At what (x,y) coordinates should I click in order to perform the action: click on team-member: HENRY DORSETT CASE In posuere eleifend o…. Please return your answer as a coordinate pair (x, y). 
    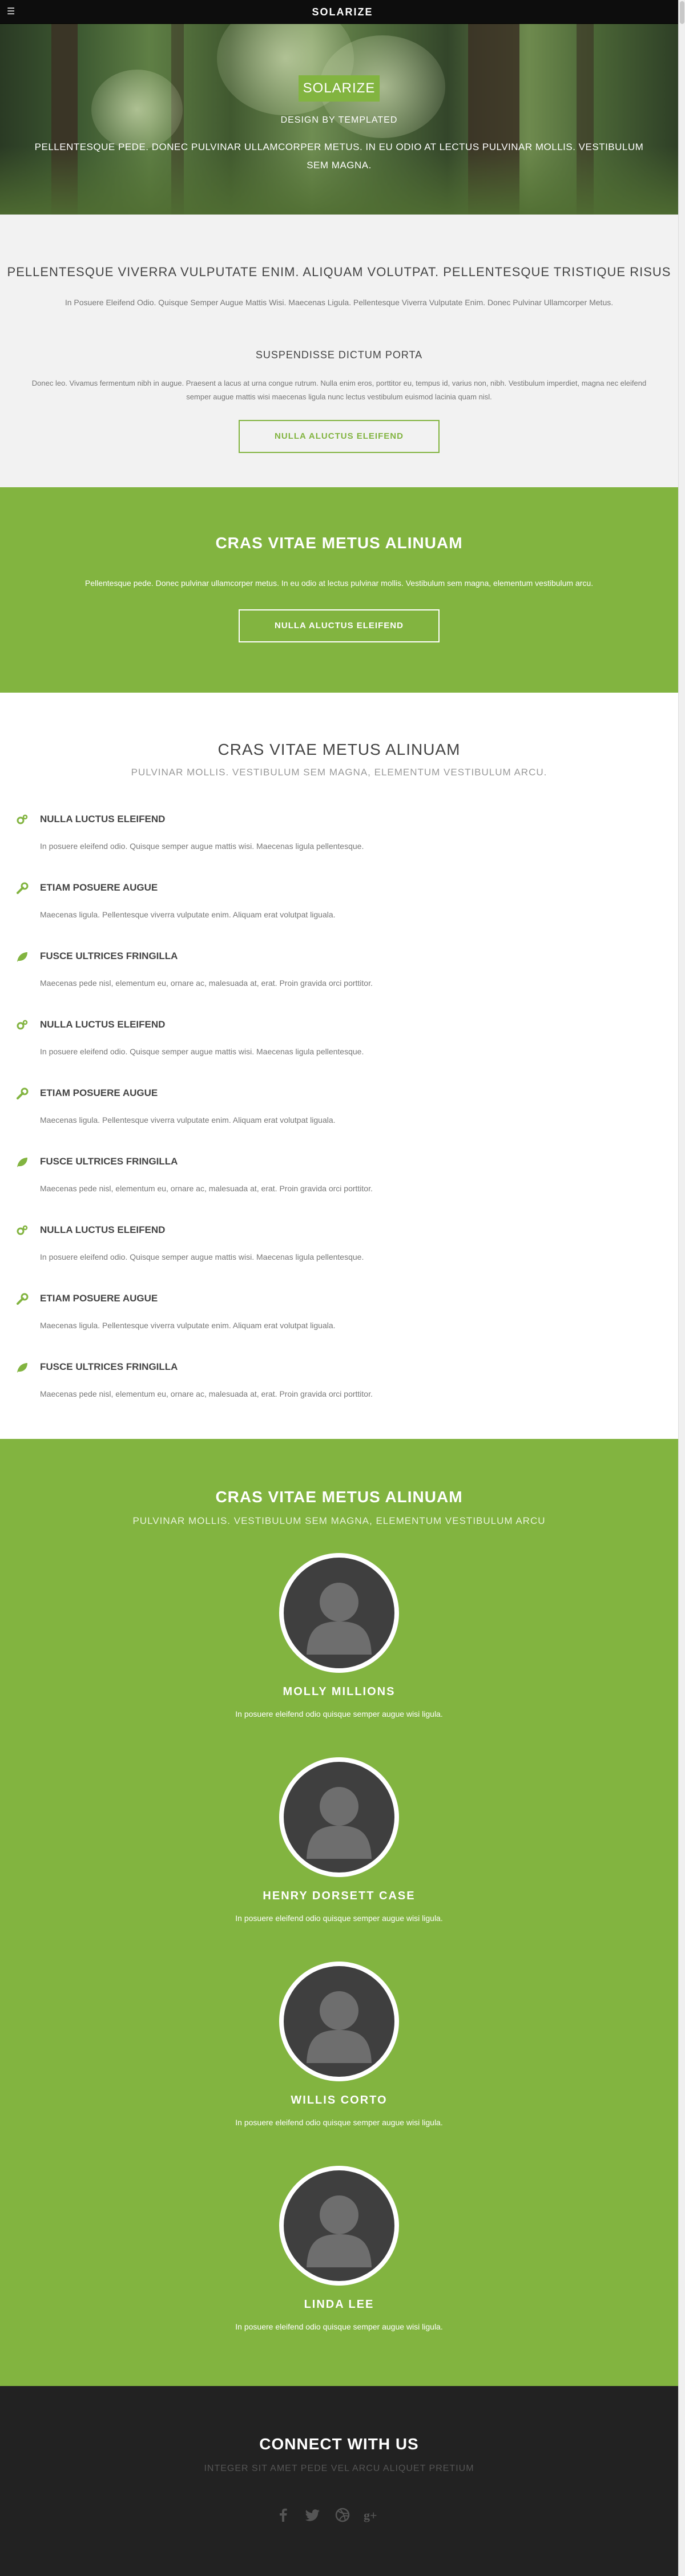
    Looking at the image, I should click on (339, 1854).